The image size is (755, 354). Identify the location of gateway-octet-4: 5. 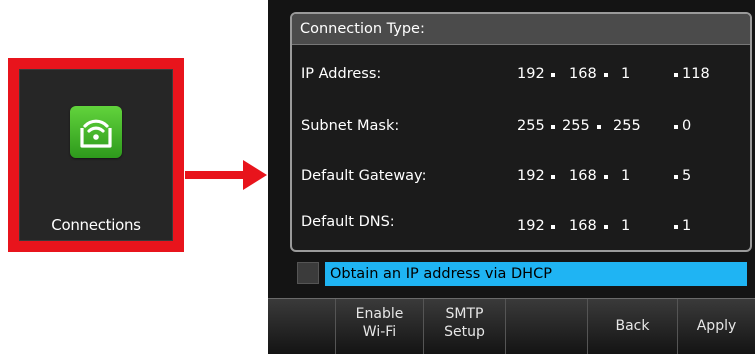
(686, 176).